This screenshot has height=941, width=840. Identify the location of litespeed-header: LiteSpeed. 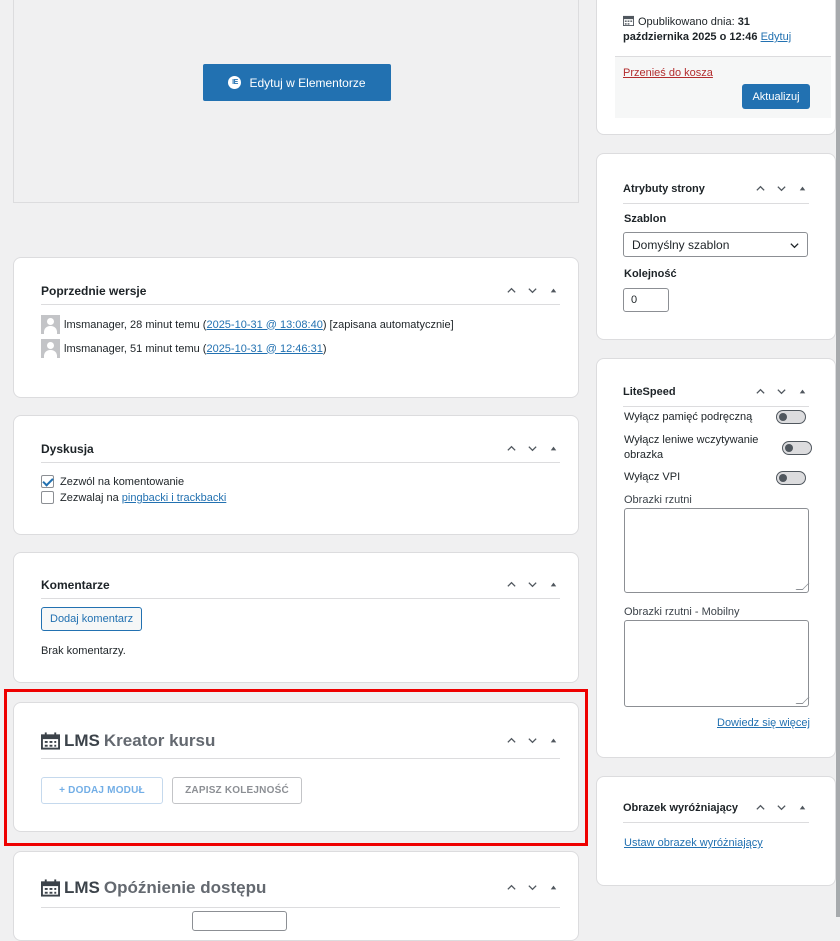
(716, 392).